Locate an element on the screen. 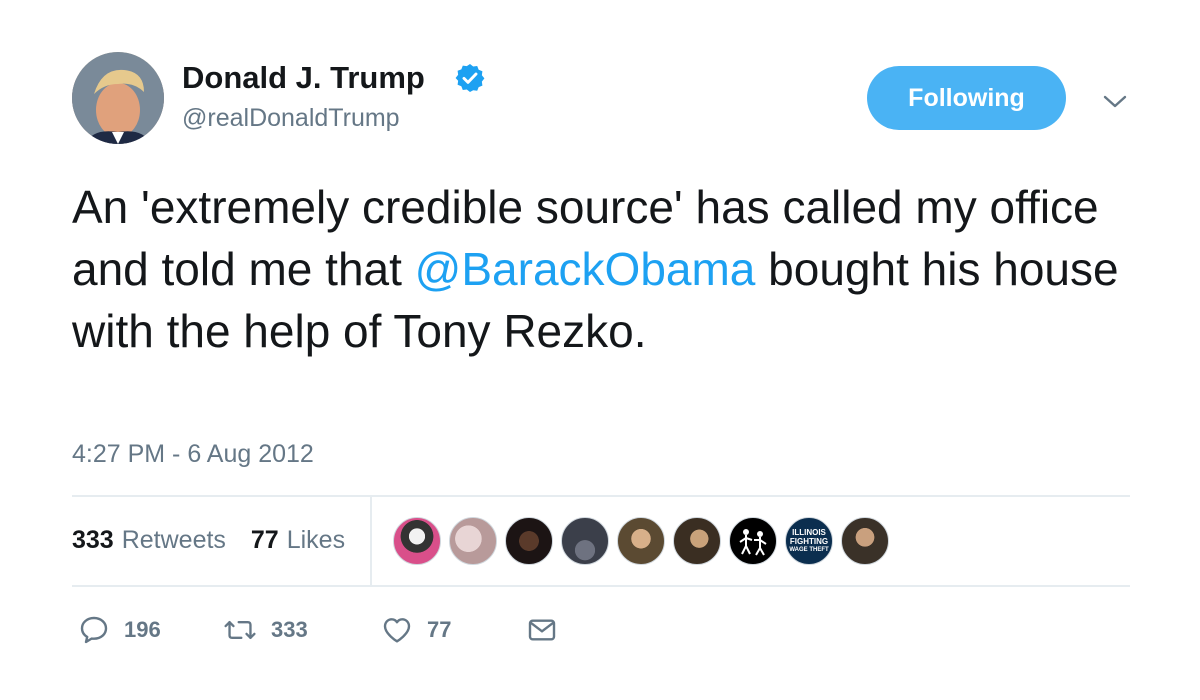  retweets-label: Retweets is located at coordinates (173, 540).